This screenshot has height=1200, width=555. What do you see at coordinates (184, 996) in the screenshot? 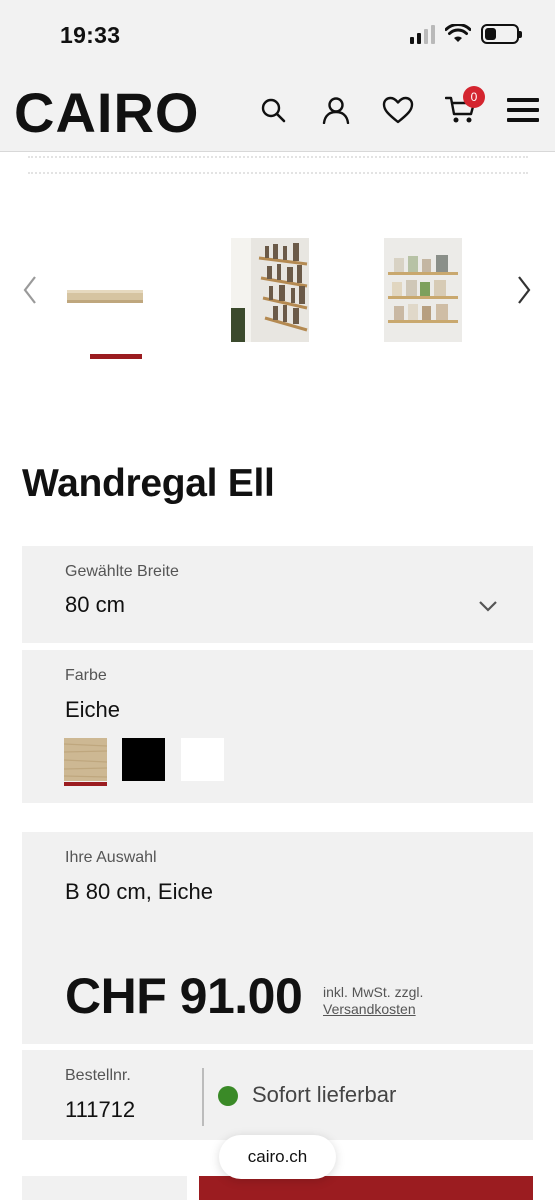
I see `product-price: CHF 91.00` at bounding box center [184, 996].